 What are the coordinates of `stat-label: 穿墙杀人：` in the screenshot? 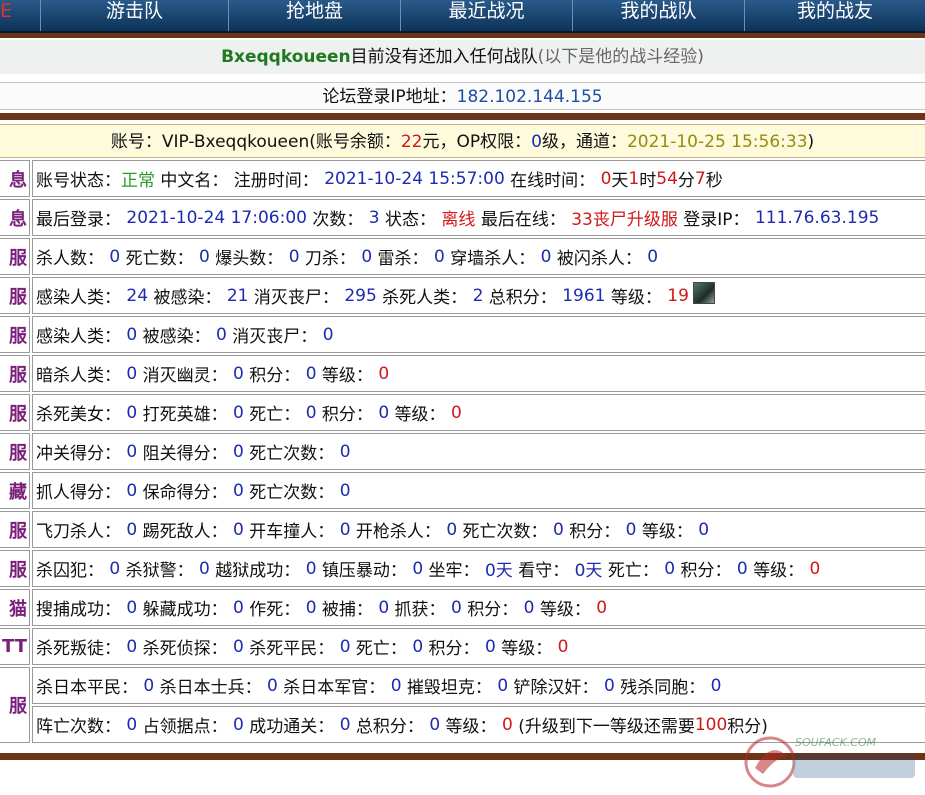 It's located at (492, 259).